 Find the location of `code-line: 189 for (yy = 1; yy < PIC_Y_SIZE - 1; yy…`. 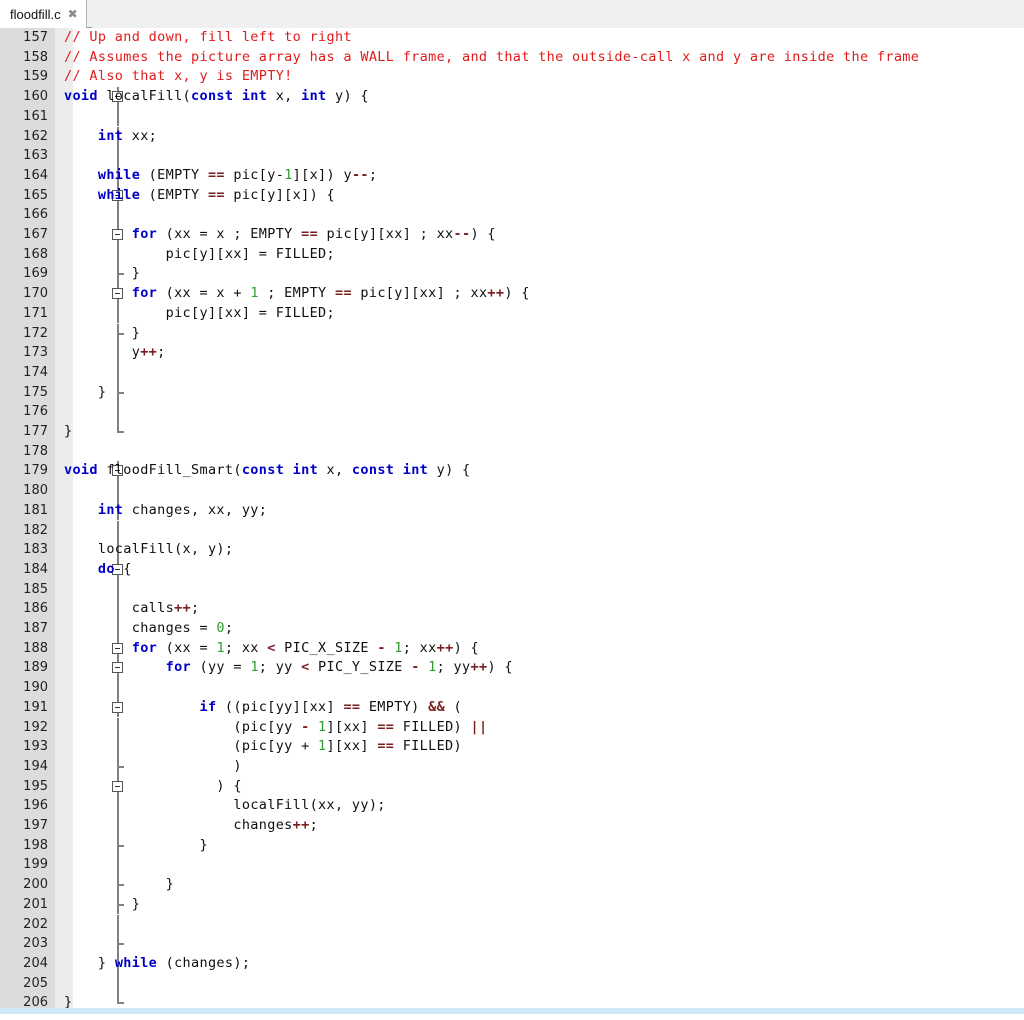

code-line: 189 for (yy = 1; yy < PIC_Y_SIZE - 1; yy… is located at coordinates (512, 668).